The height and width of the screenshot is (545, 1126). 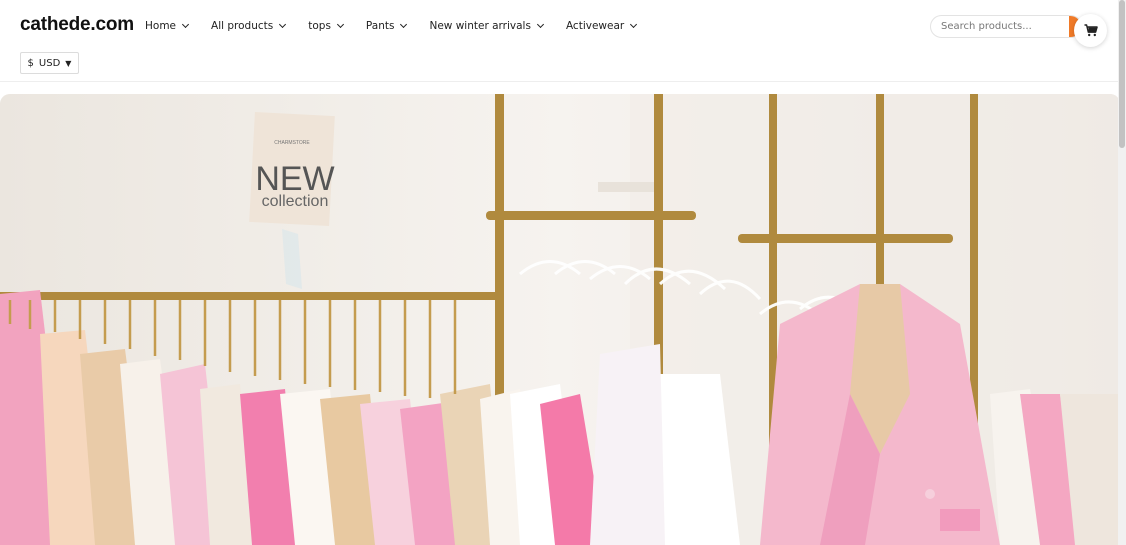 I want to click on nav-item-activewear: Activewear, so click(x=601, y=26).